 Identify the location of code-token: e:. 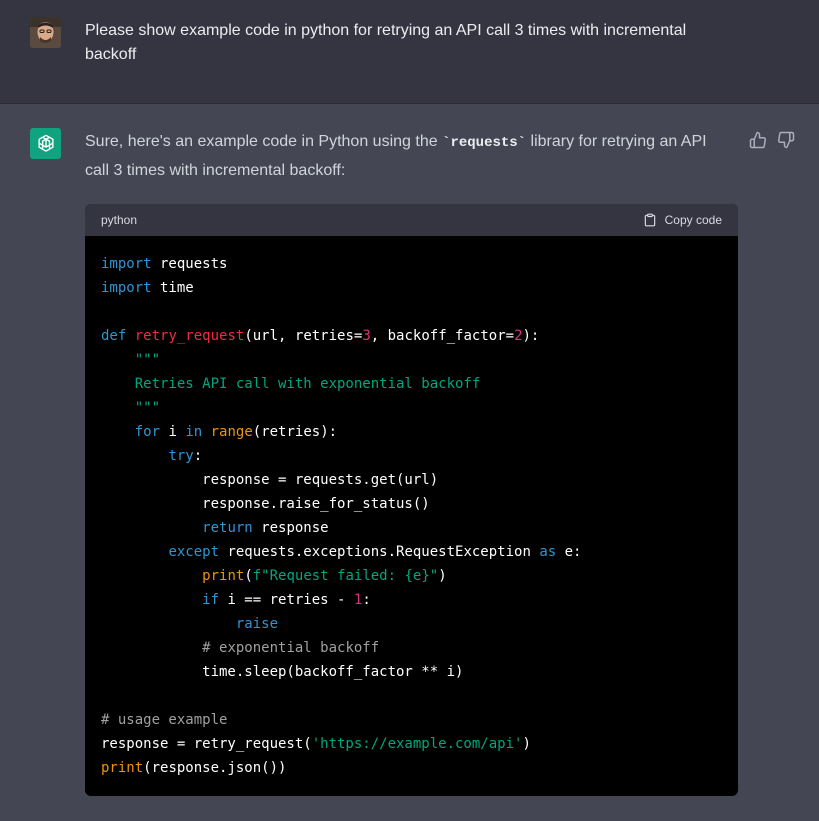
(569, 552).